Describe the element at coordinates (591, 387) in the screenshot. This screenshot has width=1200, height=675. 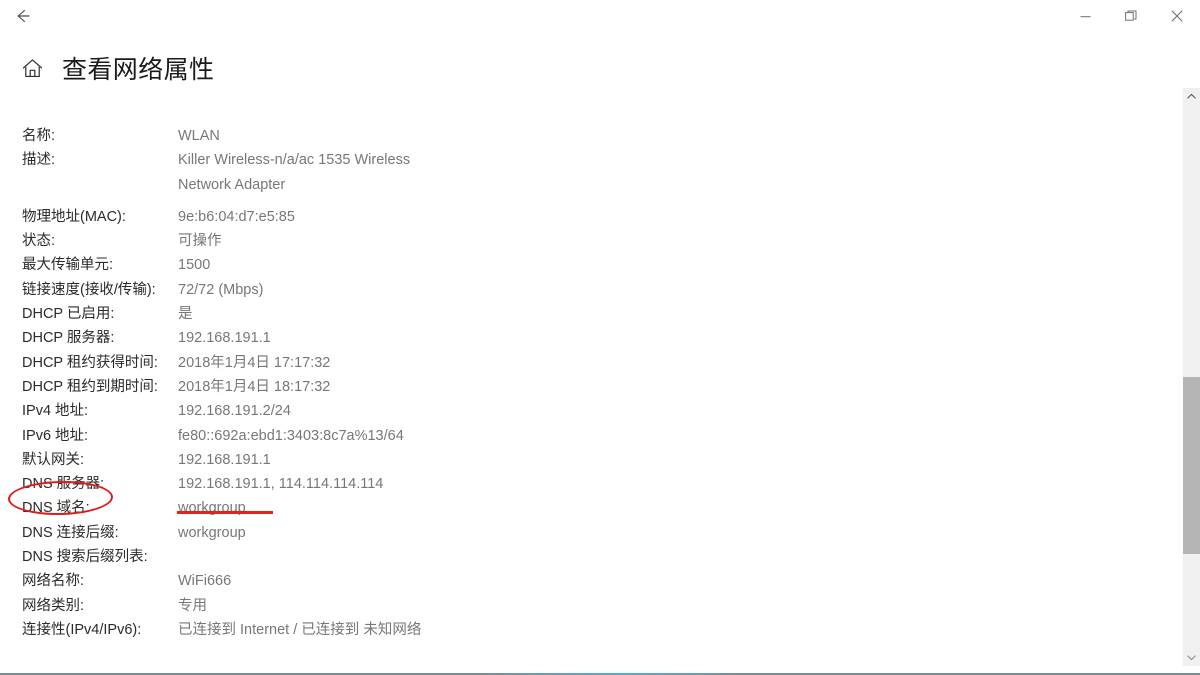
I see `property-row: DHCP 租约到期时间: 2018年1月4日 18:17:32` at that location.